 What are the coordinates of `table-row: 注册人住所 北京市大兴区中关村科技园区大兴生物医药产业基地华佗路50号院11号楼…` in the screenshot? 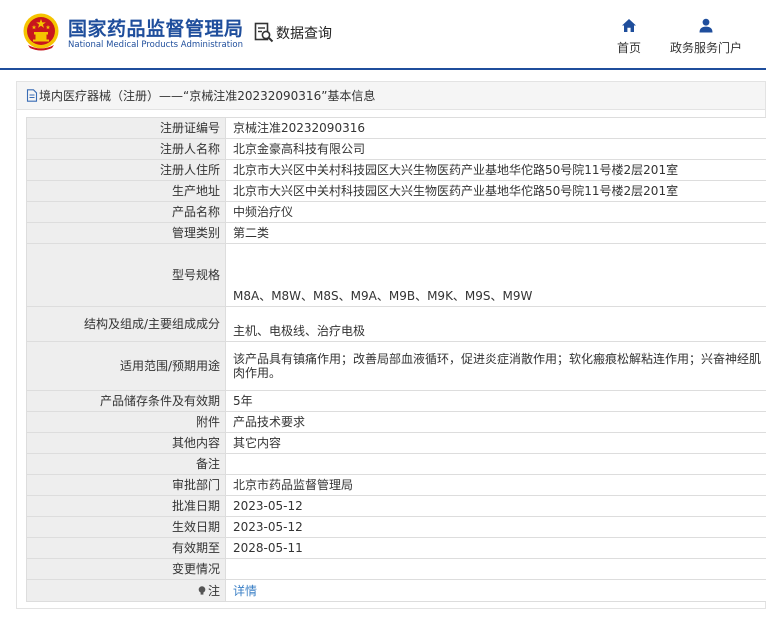 It's located at (396, 170).